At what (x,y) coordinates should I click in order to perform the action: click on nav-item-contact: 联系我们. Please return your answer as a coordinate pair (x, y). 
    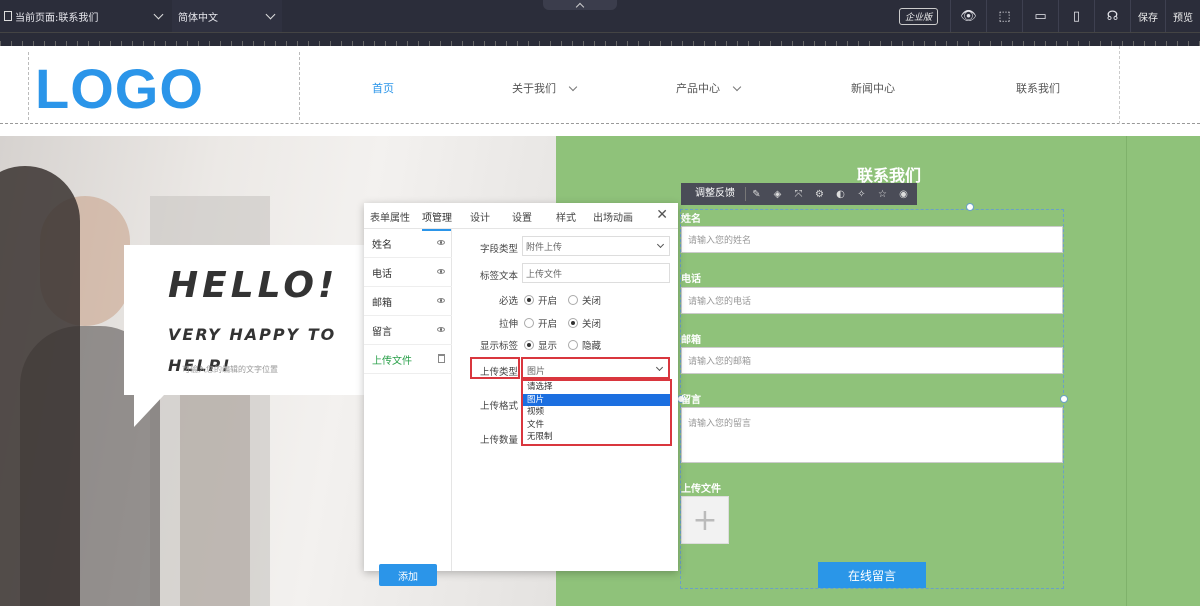
    Looking at the image, I should click on (1038, 88).